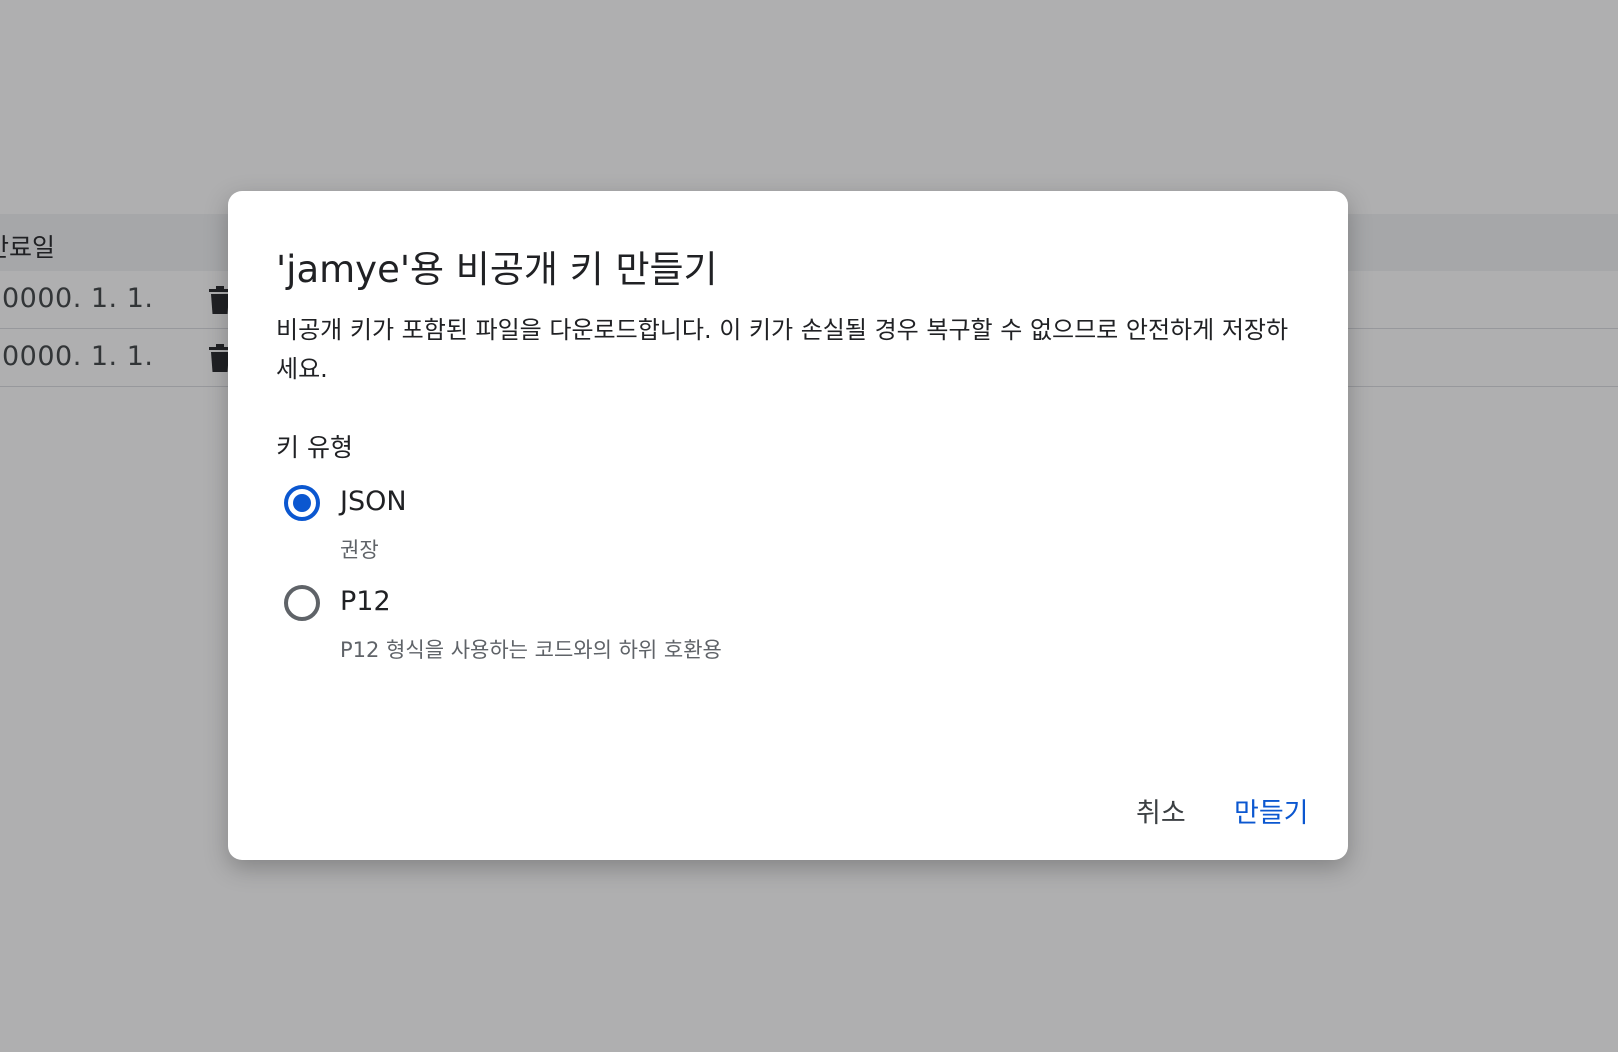 Image resolution: width=1618 pixels, height=1052 pixels. Describe the element at coordinates (1161, 810) in the screenshot. I see `cancel-button: 취소` at that location.